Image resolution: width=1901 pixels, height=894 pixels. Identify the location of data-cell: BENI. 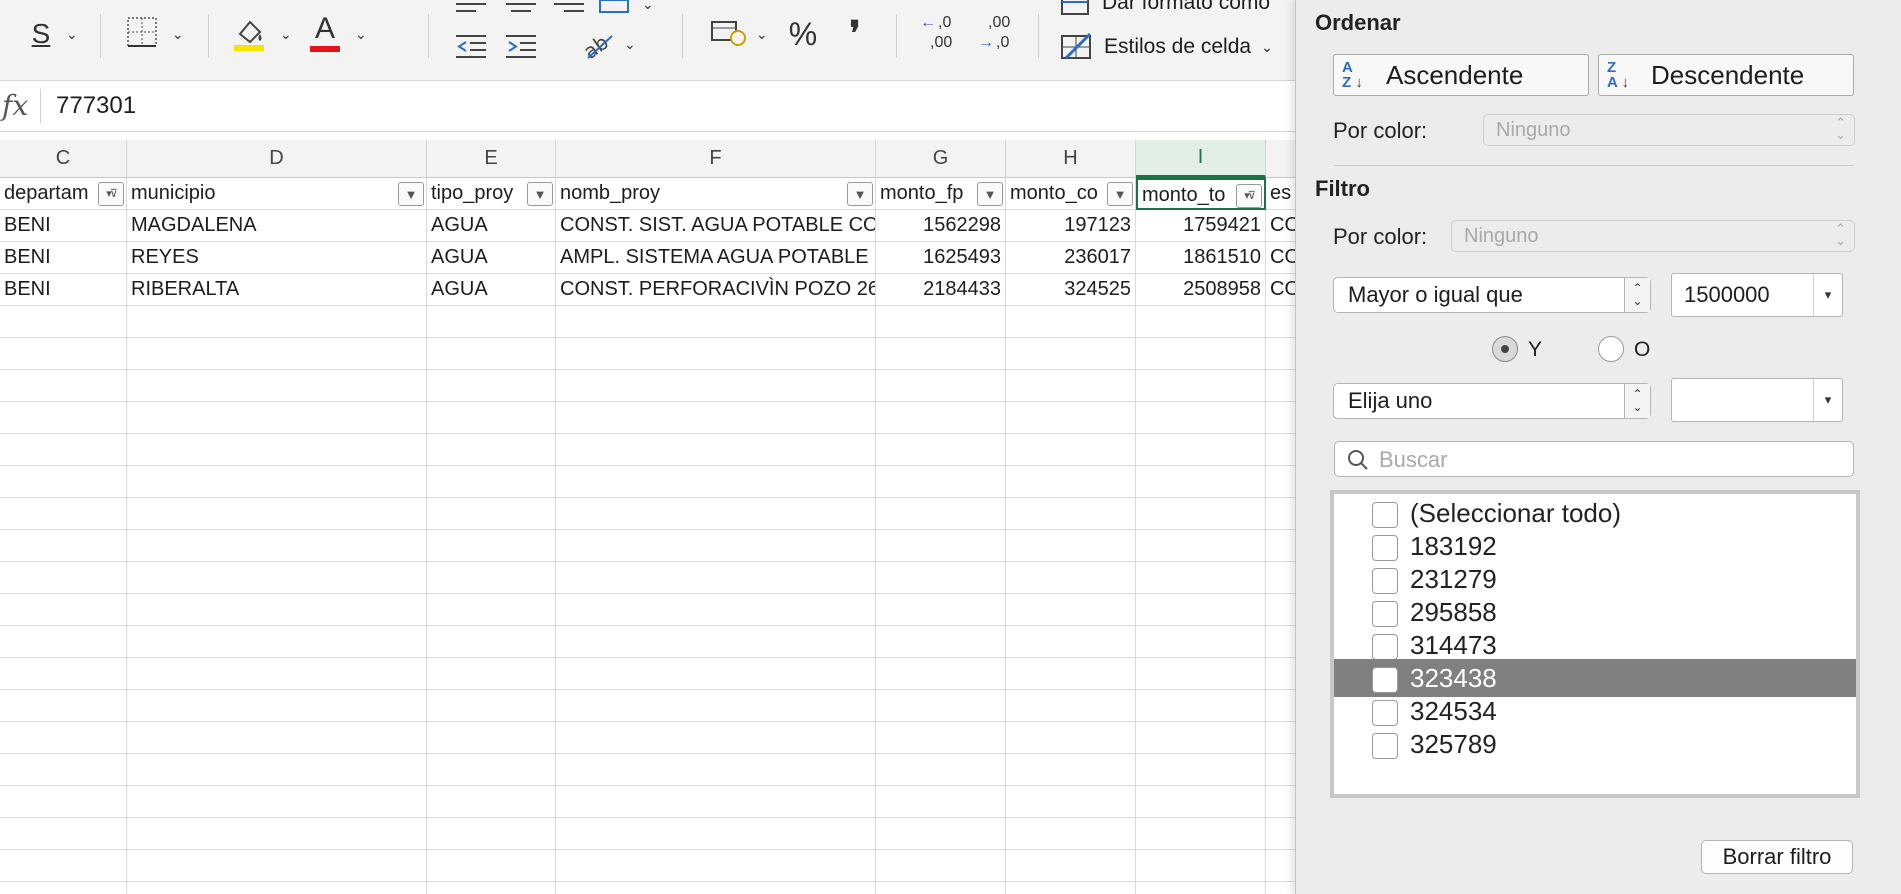
(63, 258).